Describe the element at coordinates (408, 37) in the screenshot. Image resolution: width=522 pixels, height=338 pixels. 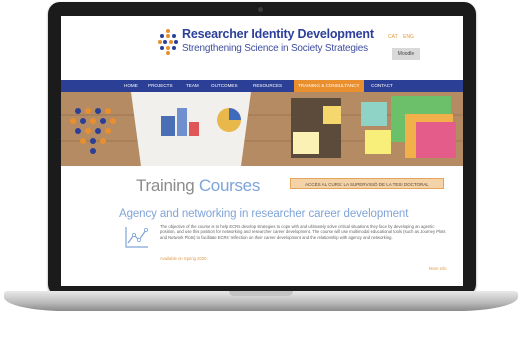
I see `language-eng-link: ENG` at that location.